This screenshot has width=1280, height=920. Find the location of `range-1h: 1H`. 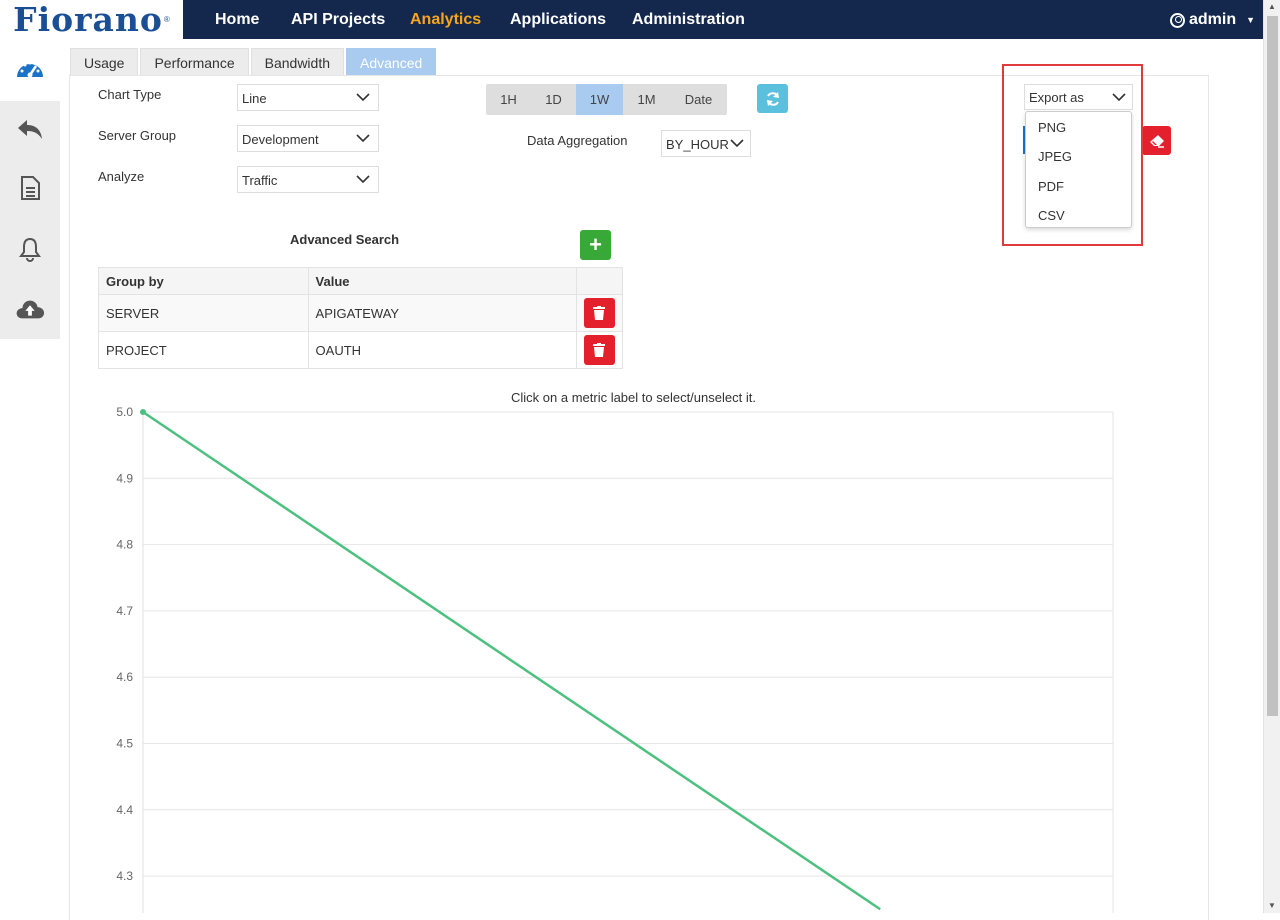

range-1h: 1H is located at coordinates (508, 99).